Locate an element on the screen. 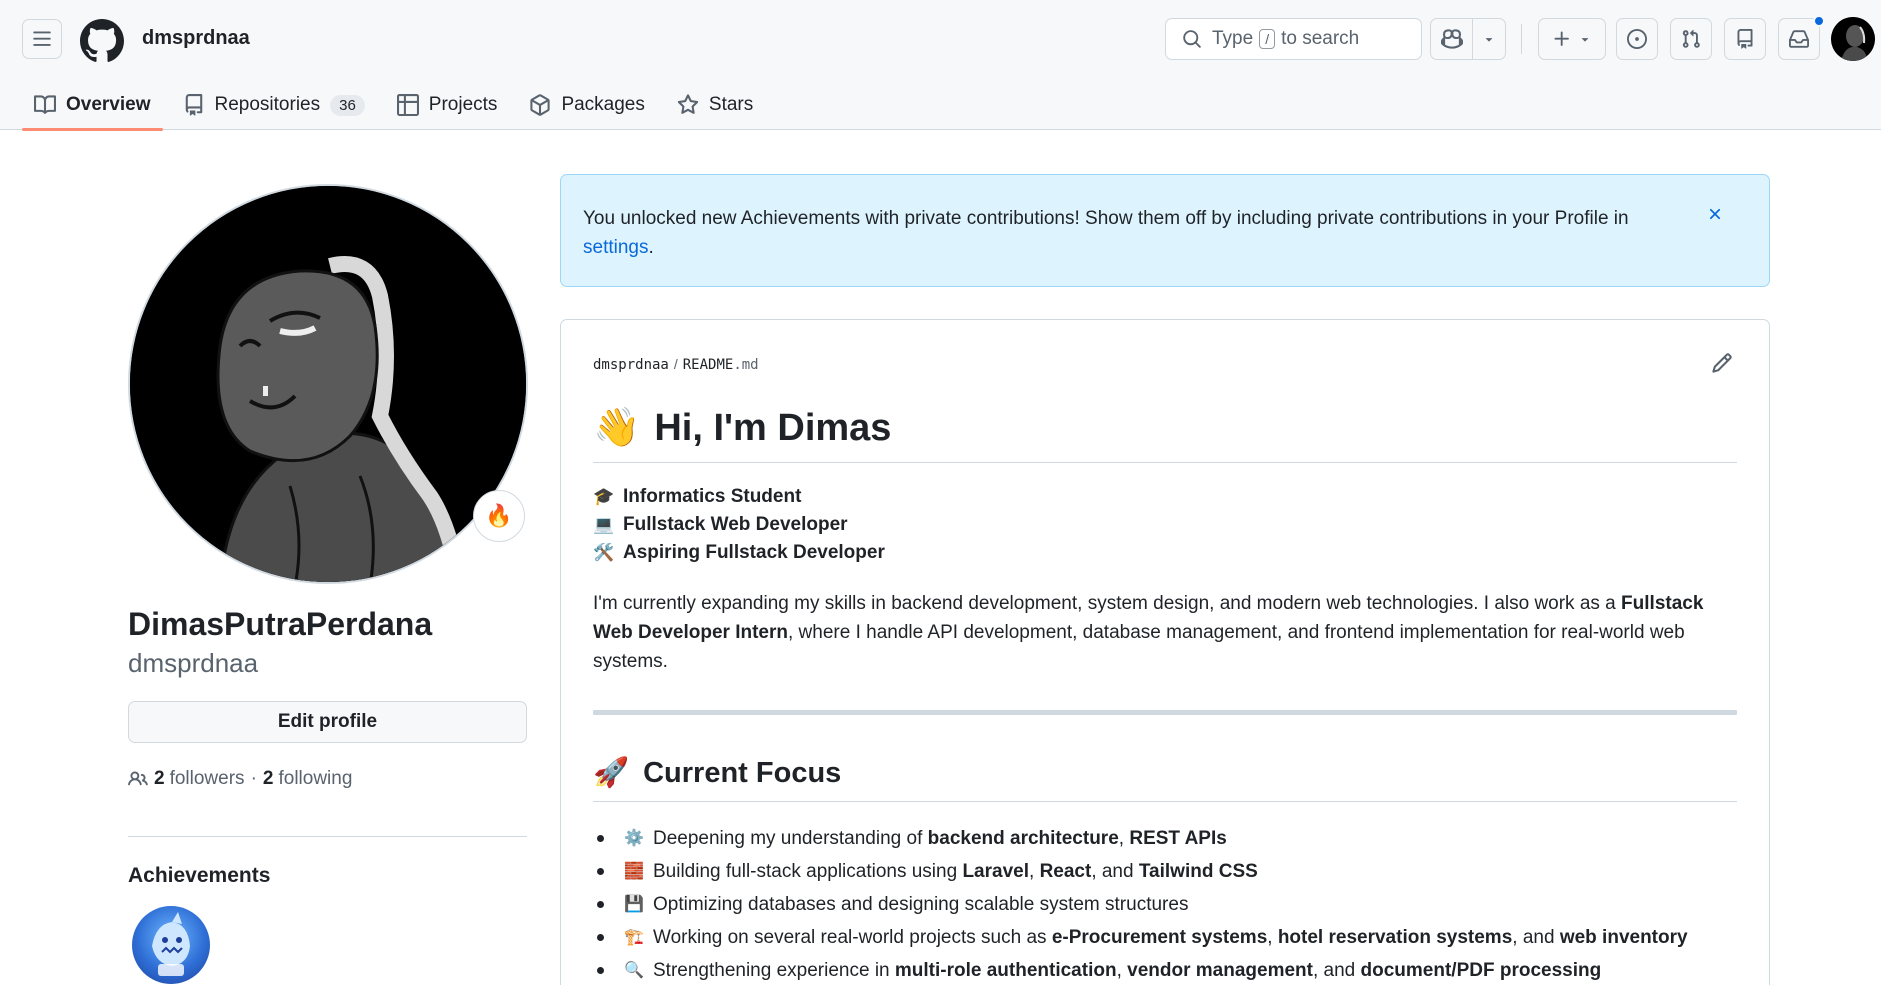 The image size is (1881, 985). copilot-button is located at coordinates (1451, 39).